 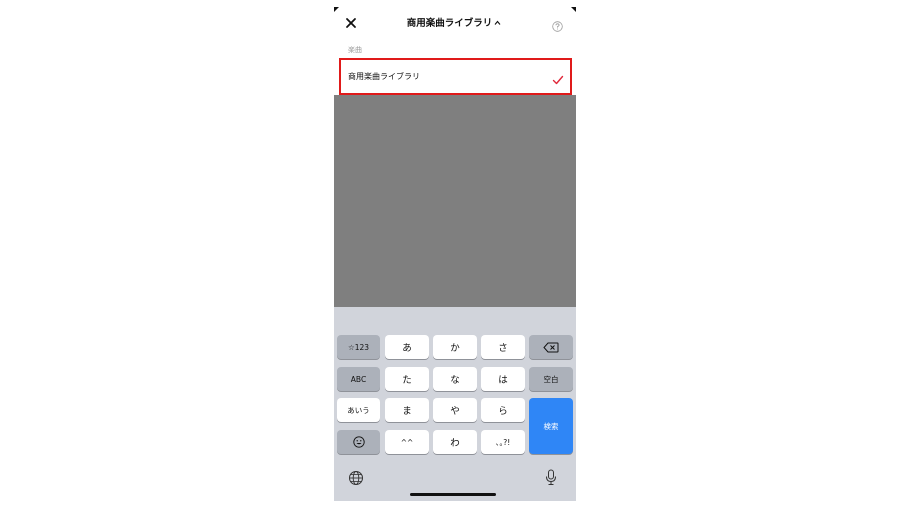 What do you see at coordinates (407, 379) in the screenshot?
I see `key-ta: た` at bounding box center [407, 379].